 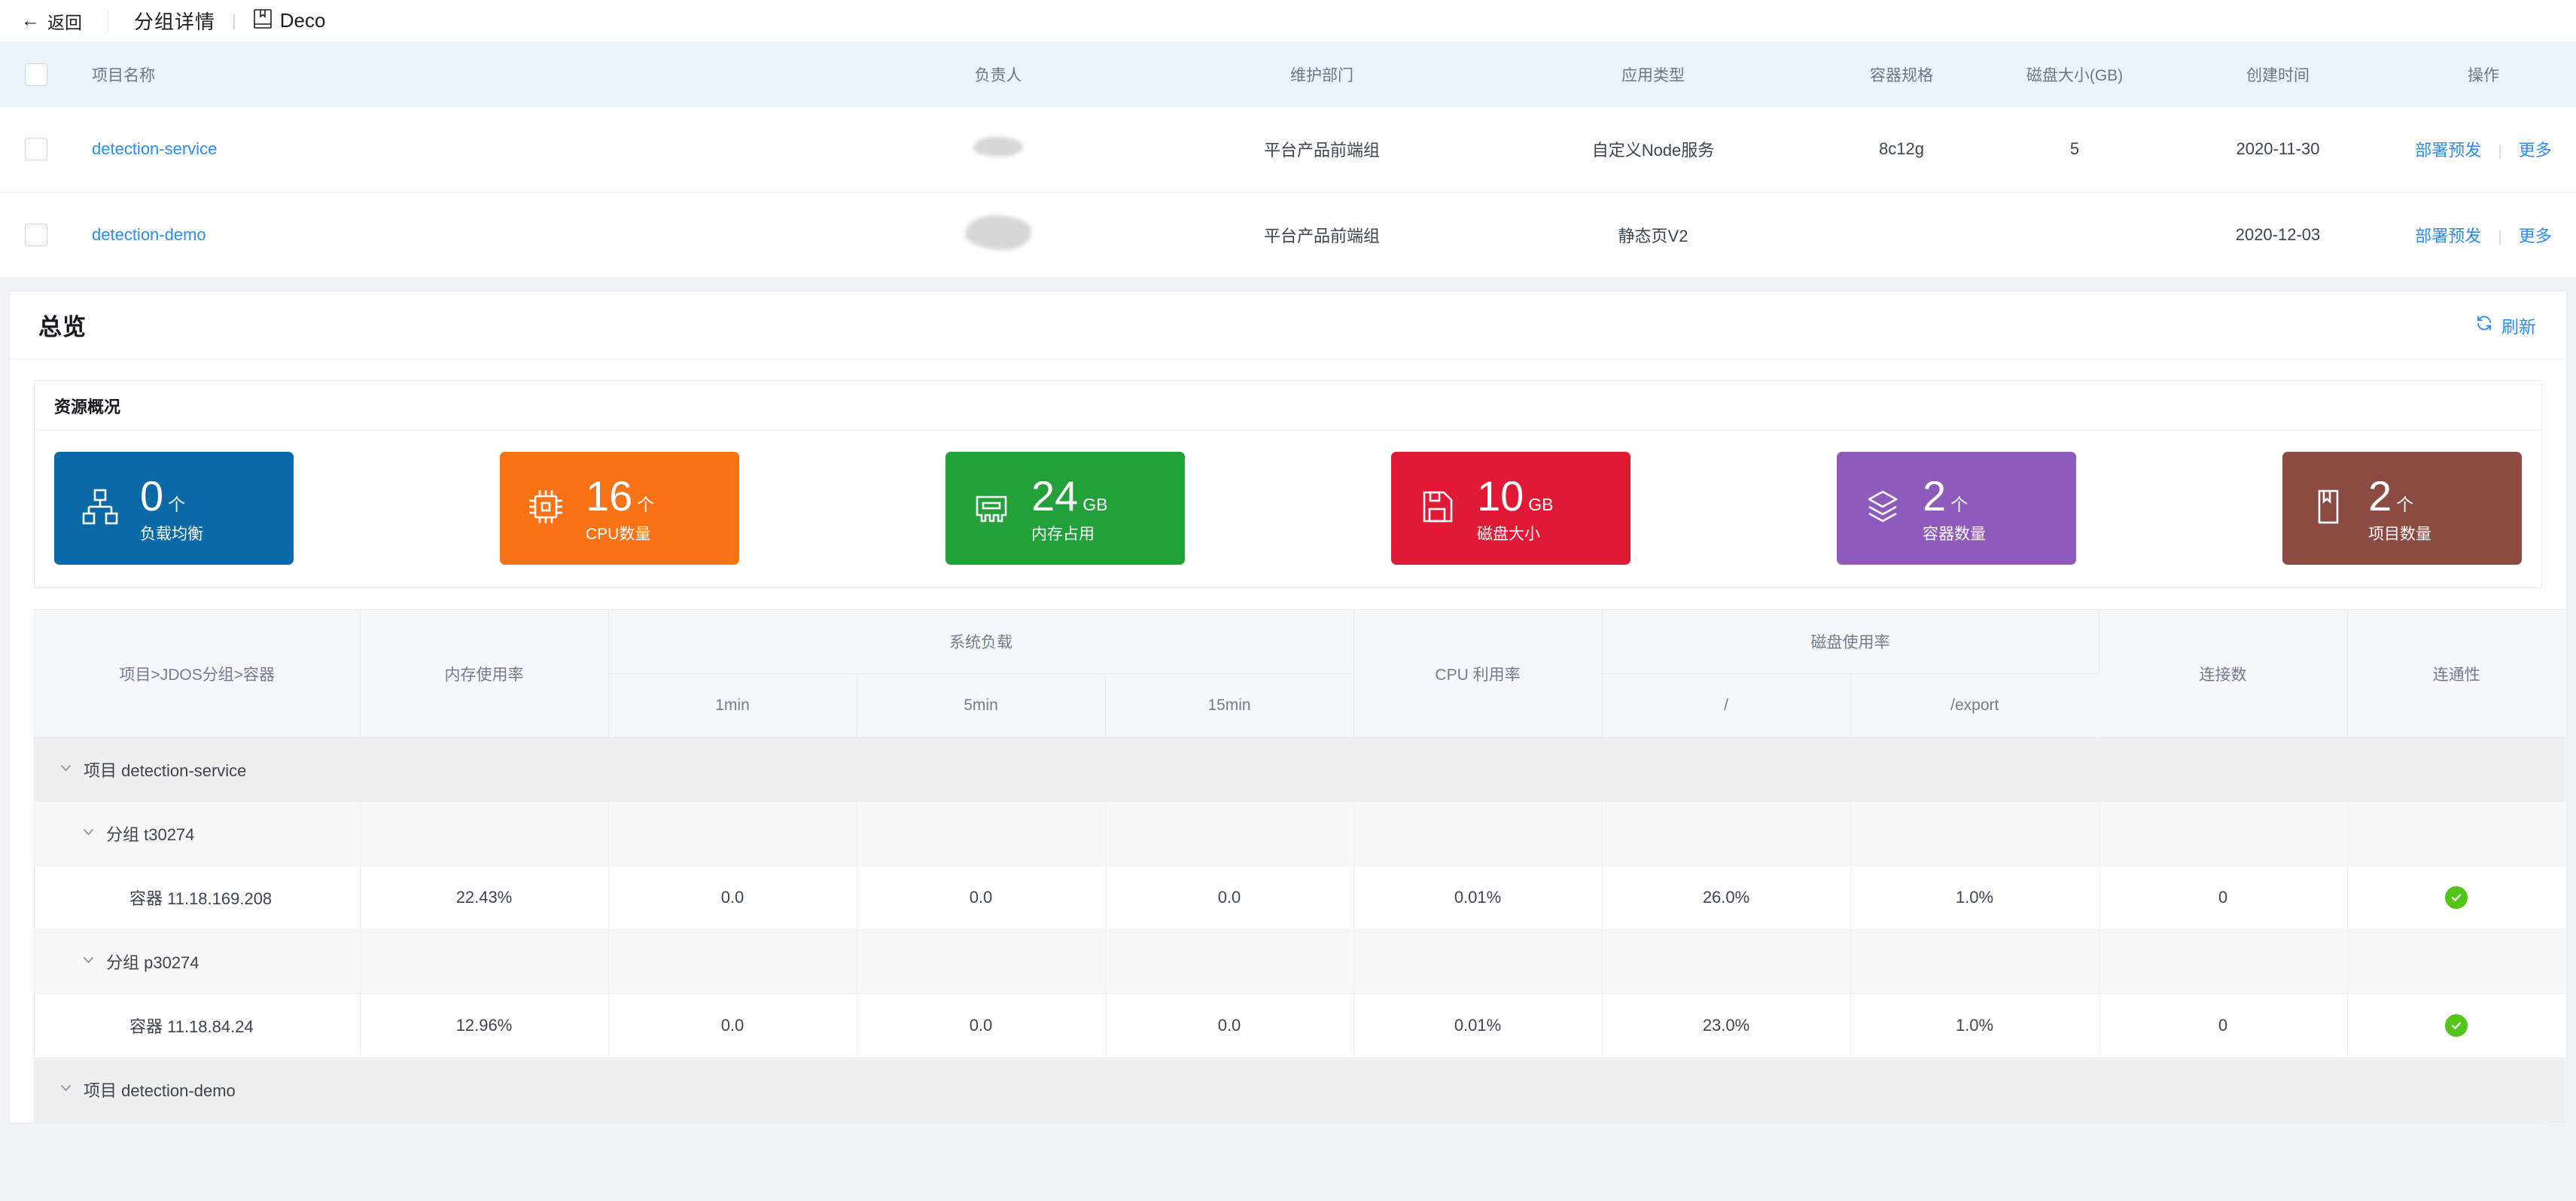 I want to click on memory-cell: 12.96%, so click(x=485, y=1025).